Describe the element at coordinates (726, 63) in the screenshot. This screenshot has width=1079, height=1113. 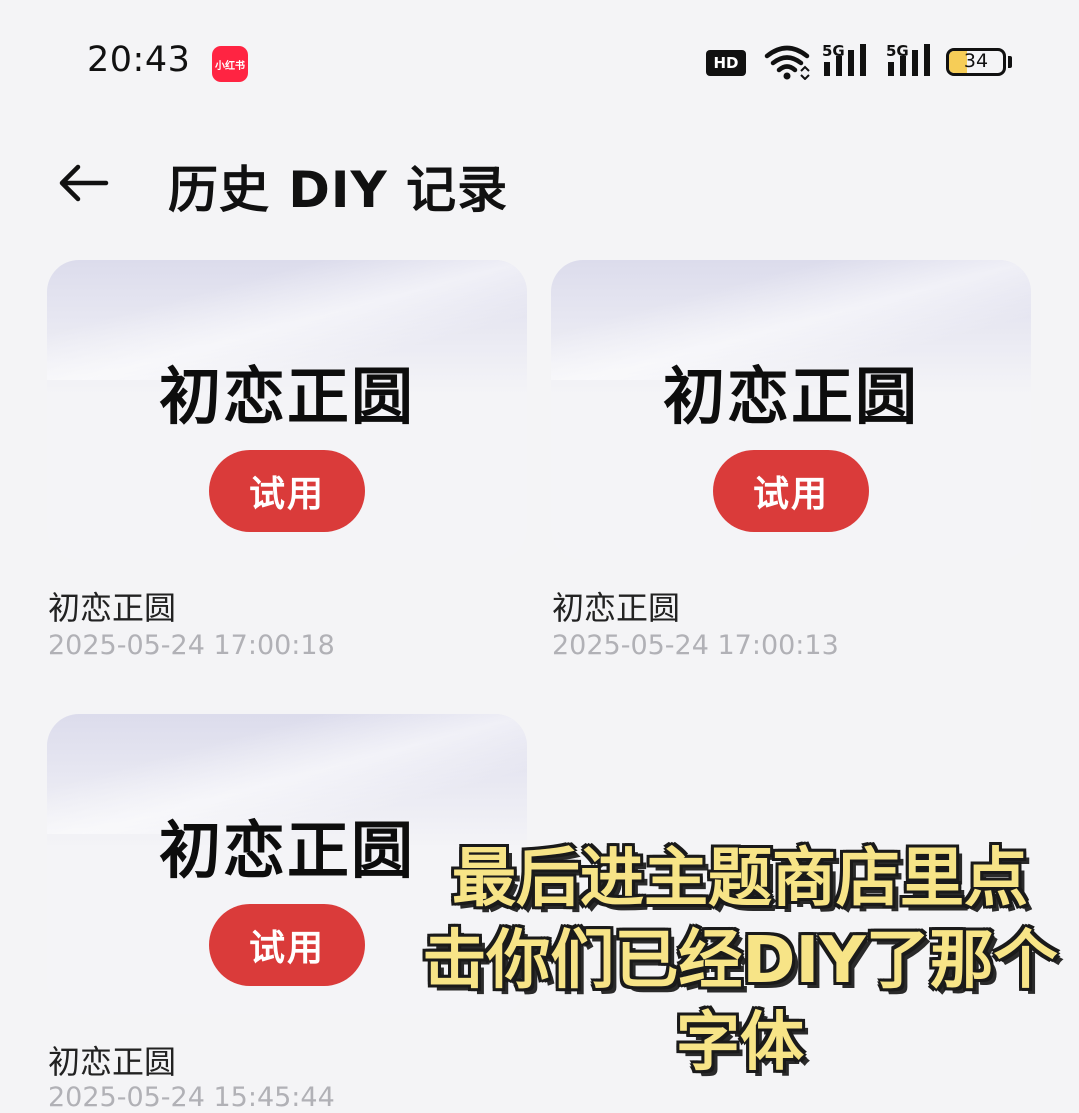
I see `hd-voice-icon: HD` at that location.